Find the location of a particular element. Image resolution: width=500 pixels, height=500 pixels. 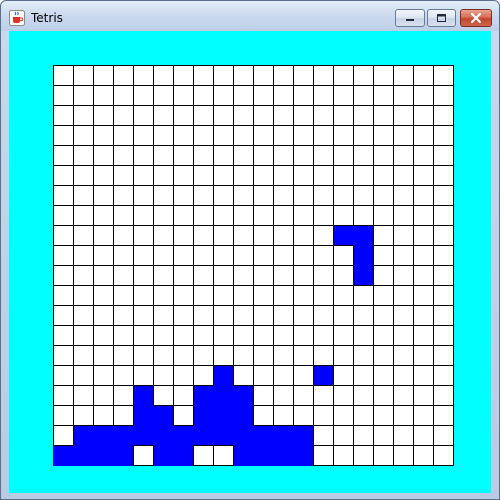

close-button is located at coordinates (476, 18).